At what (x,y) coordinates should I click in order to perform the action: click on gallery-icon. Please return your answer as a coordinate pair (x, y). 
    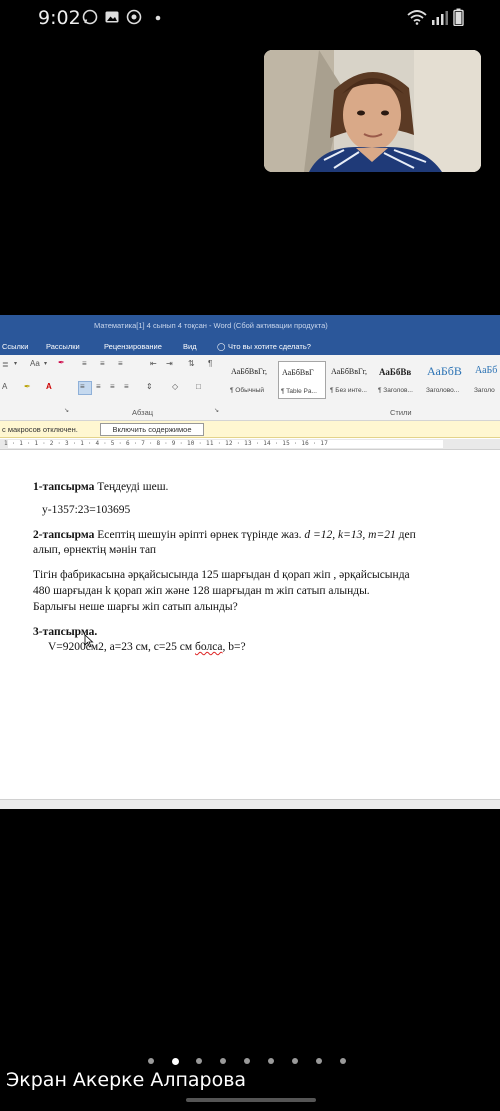
    Looking at the image, I should click on (112, 17).